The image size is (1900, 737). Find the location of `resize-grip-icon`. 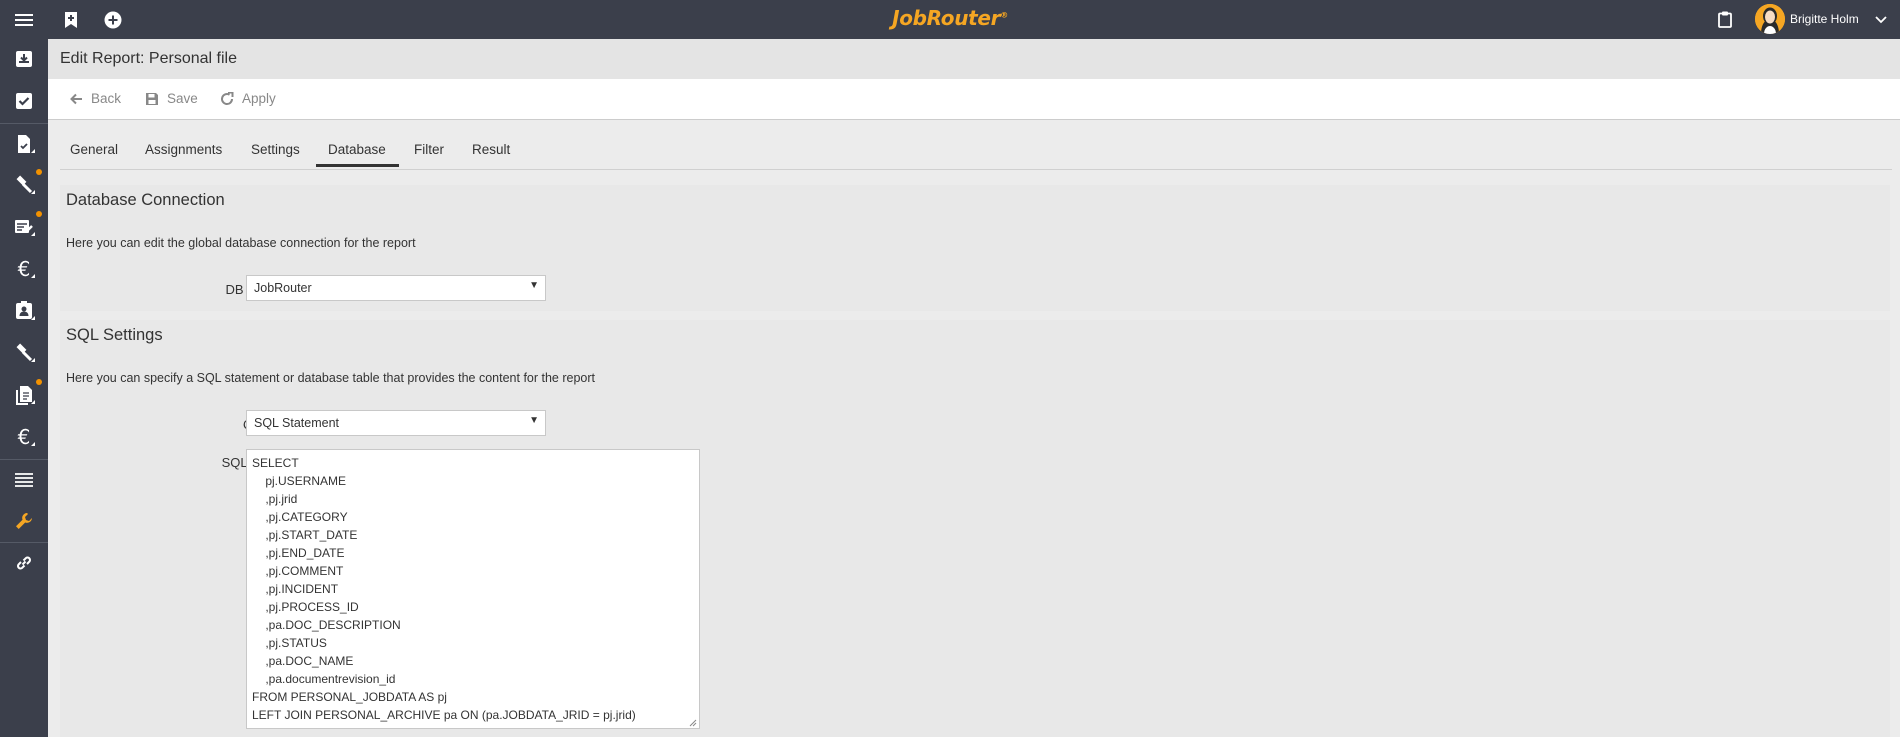

resize-grip-icon is located at coordinates (693, 723).